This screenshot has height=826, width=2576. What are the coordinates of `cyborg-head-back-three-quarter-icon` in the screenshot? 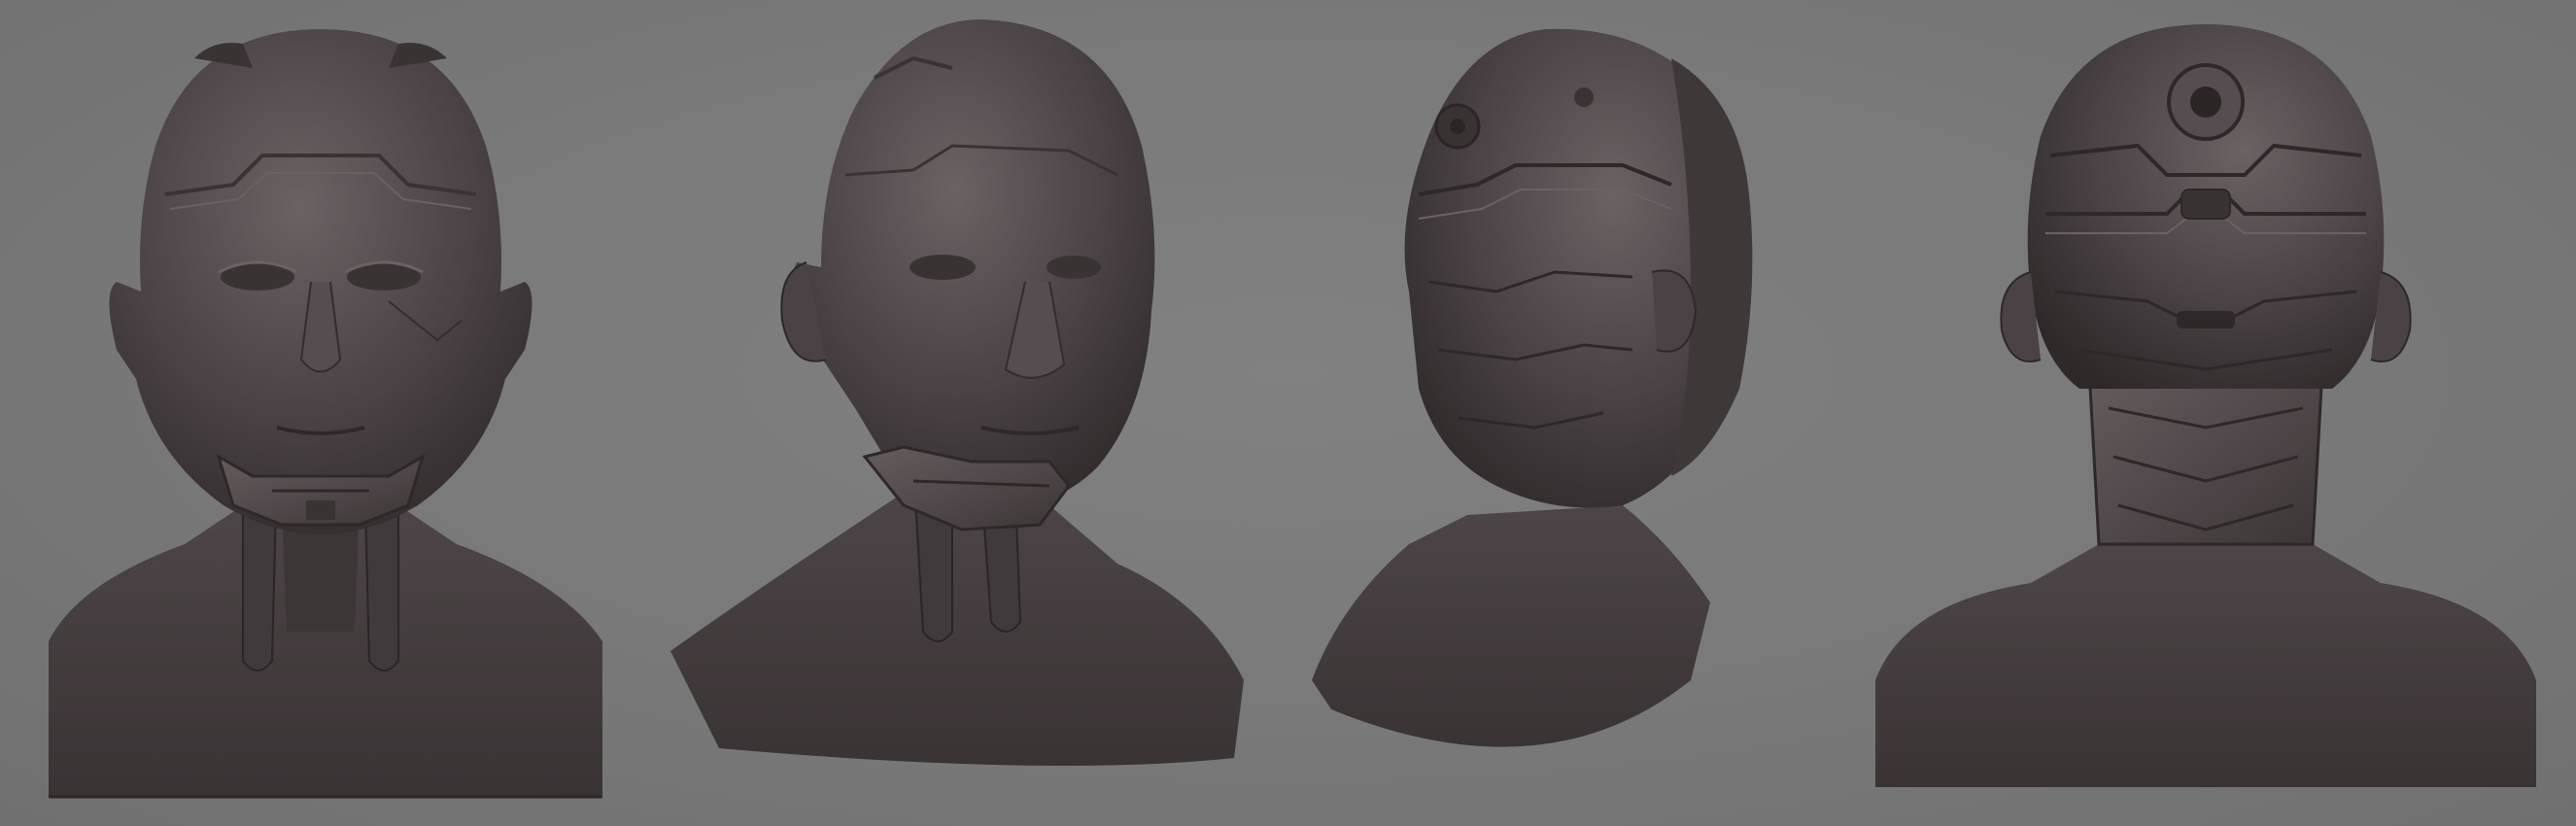 It's located at (1532, 388).